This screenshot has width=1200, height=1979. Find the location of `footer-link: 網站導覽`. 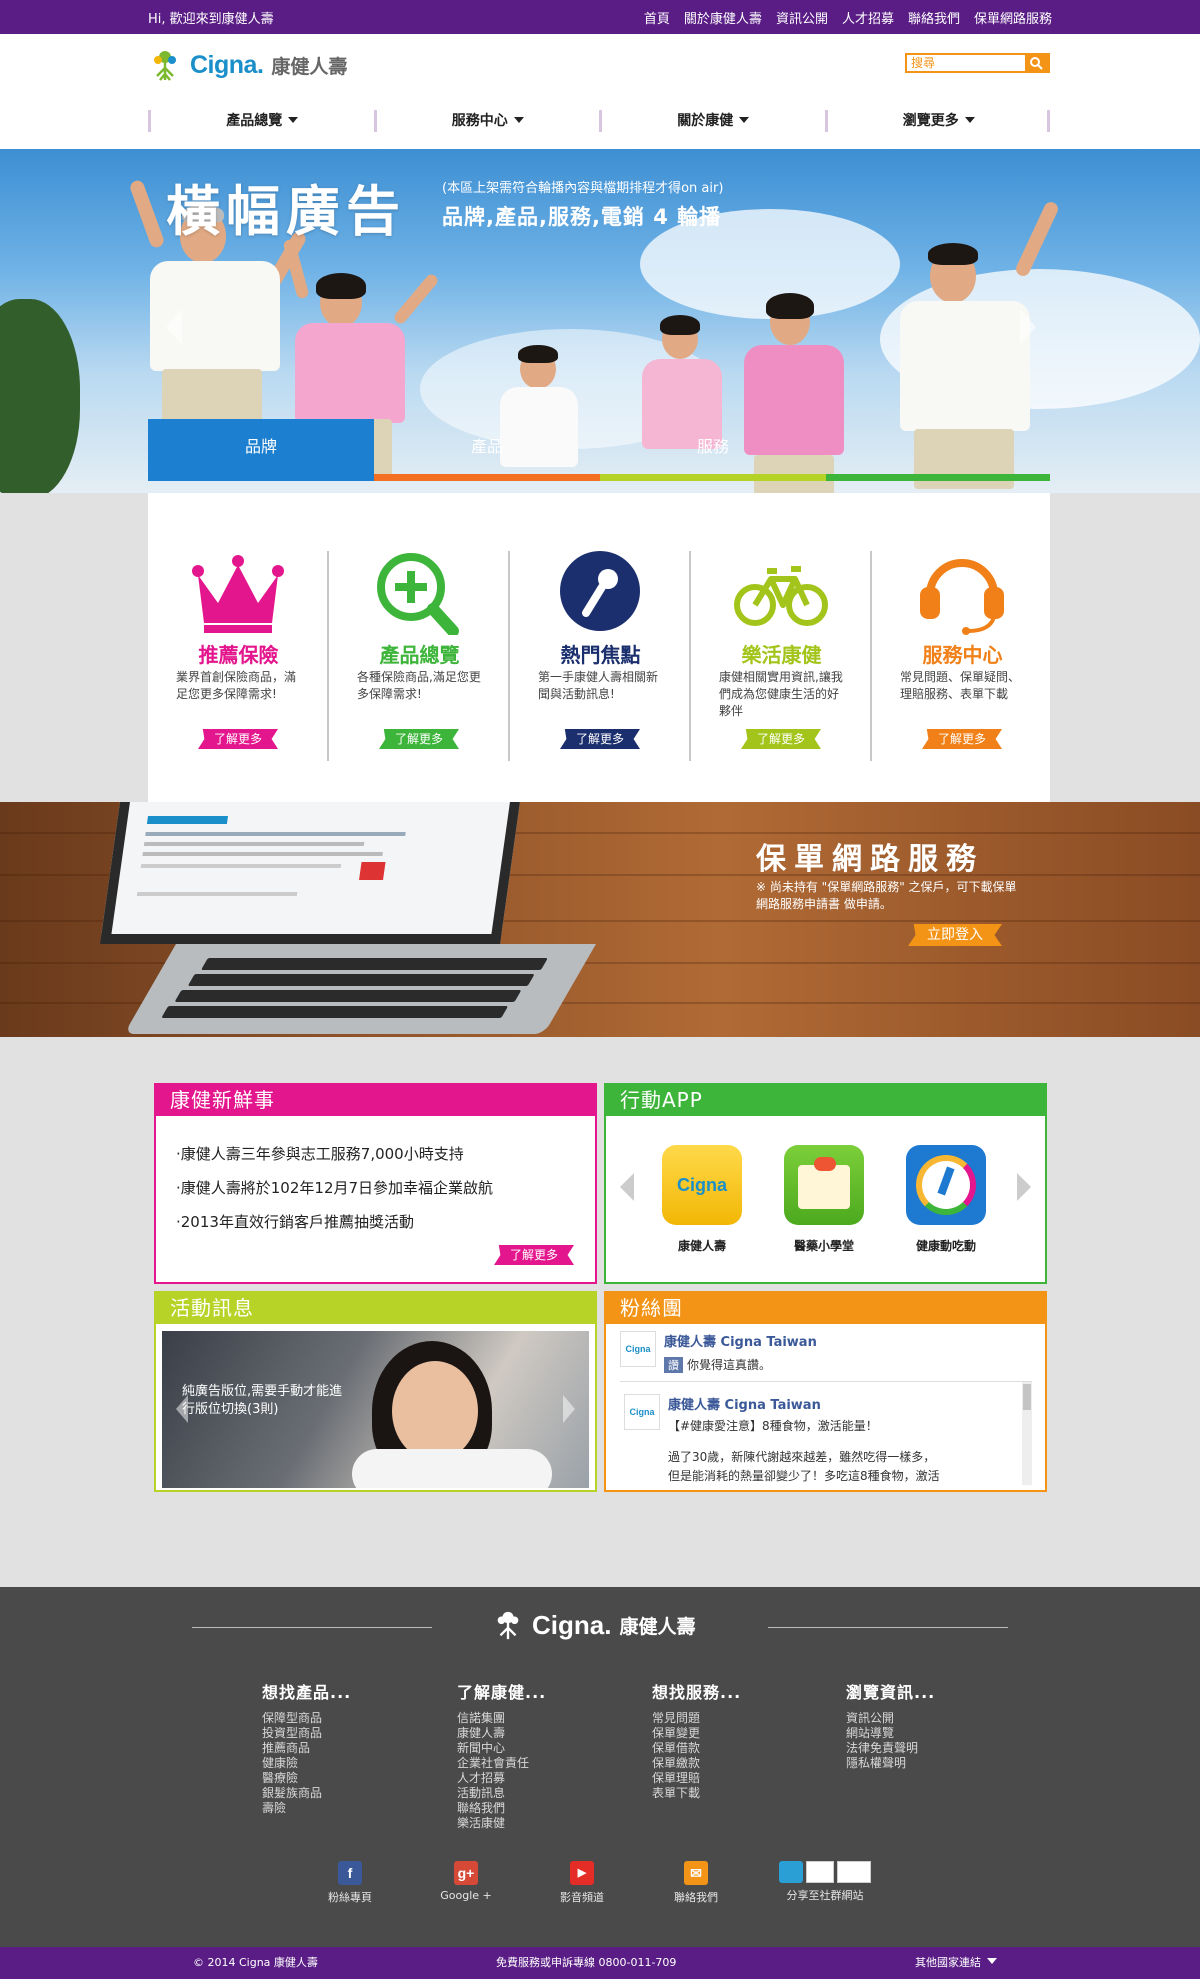

footer-link: 網站導覽 is located at coordinates (936, 1733).